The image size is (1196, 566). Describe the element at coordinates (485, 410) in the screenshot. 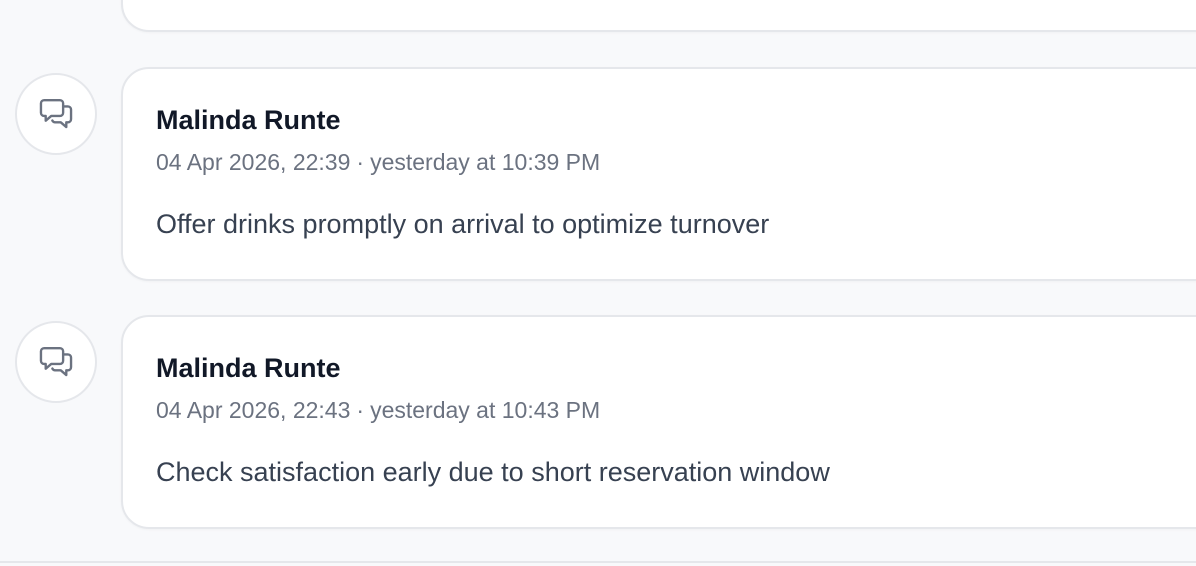

I see `comment-relative-time: yesterday at 10:43 PM` at that location.